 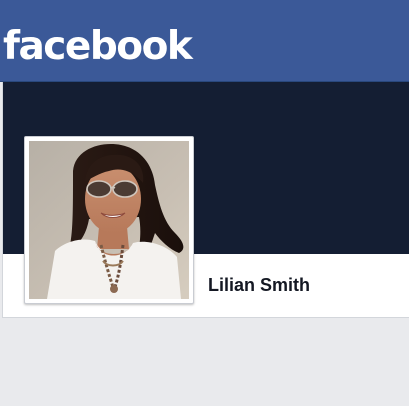 What do you see at coordinates (259, 285) in the screenshot?
I see `profile-name: Lilian Smith` at bounding box center [259, 285].